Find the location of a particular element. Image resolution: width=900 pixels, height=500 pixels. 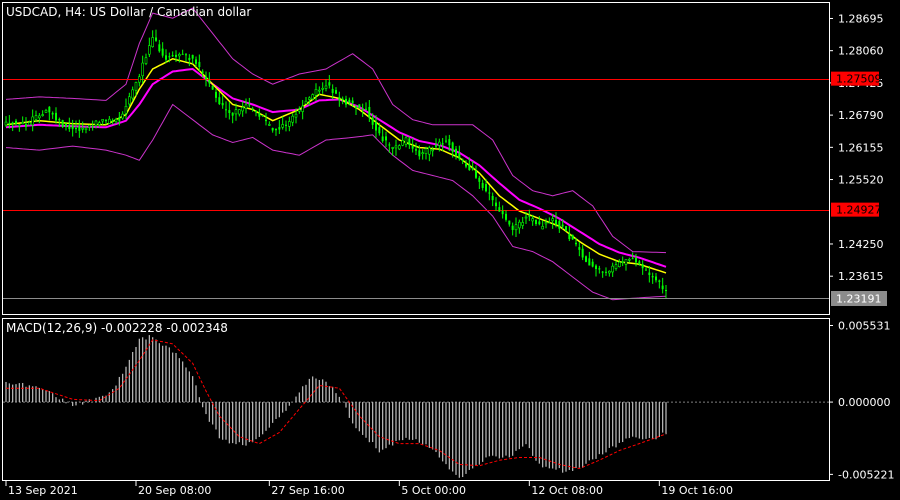

macd-title: MACD(12,26,9) -0.002228 -0.002348 is located at coordinates (117, 328).